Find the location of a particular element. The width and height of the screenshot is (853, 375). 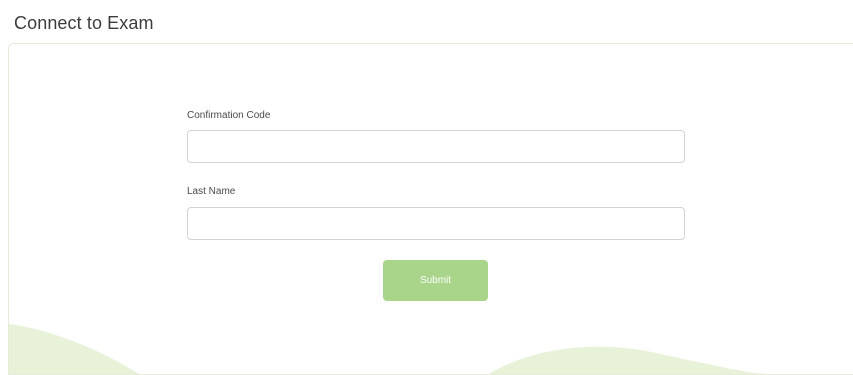

submit-button: Submit is located at coordinates (435, 280).